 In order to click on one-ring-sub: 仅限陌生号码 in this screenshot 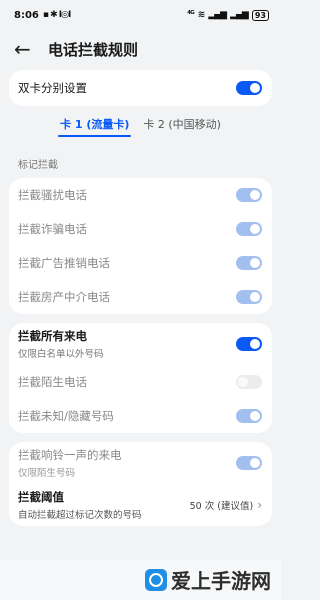, I will do `click(47, 473)`.